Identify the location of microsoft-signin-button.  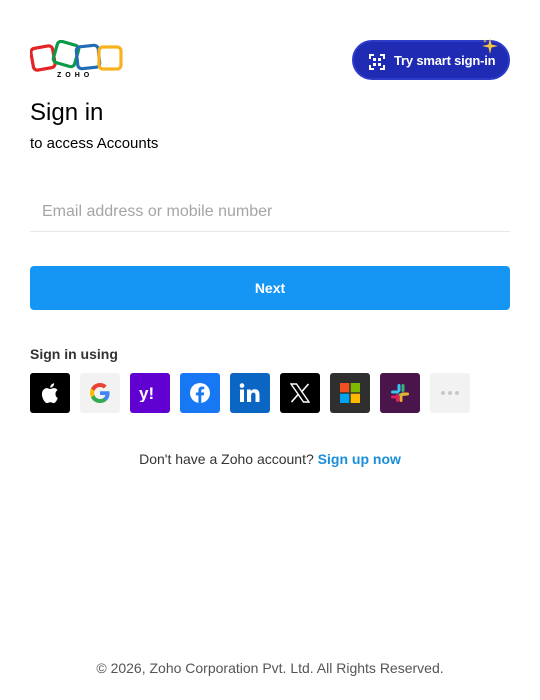
(350, 393).